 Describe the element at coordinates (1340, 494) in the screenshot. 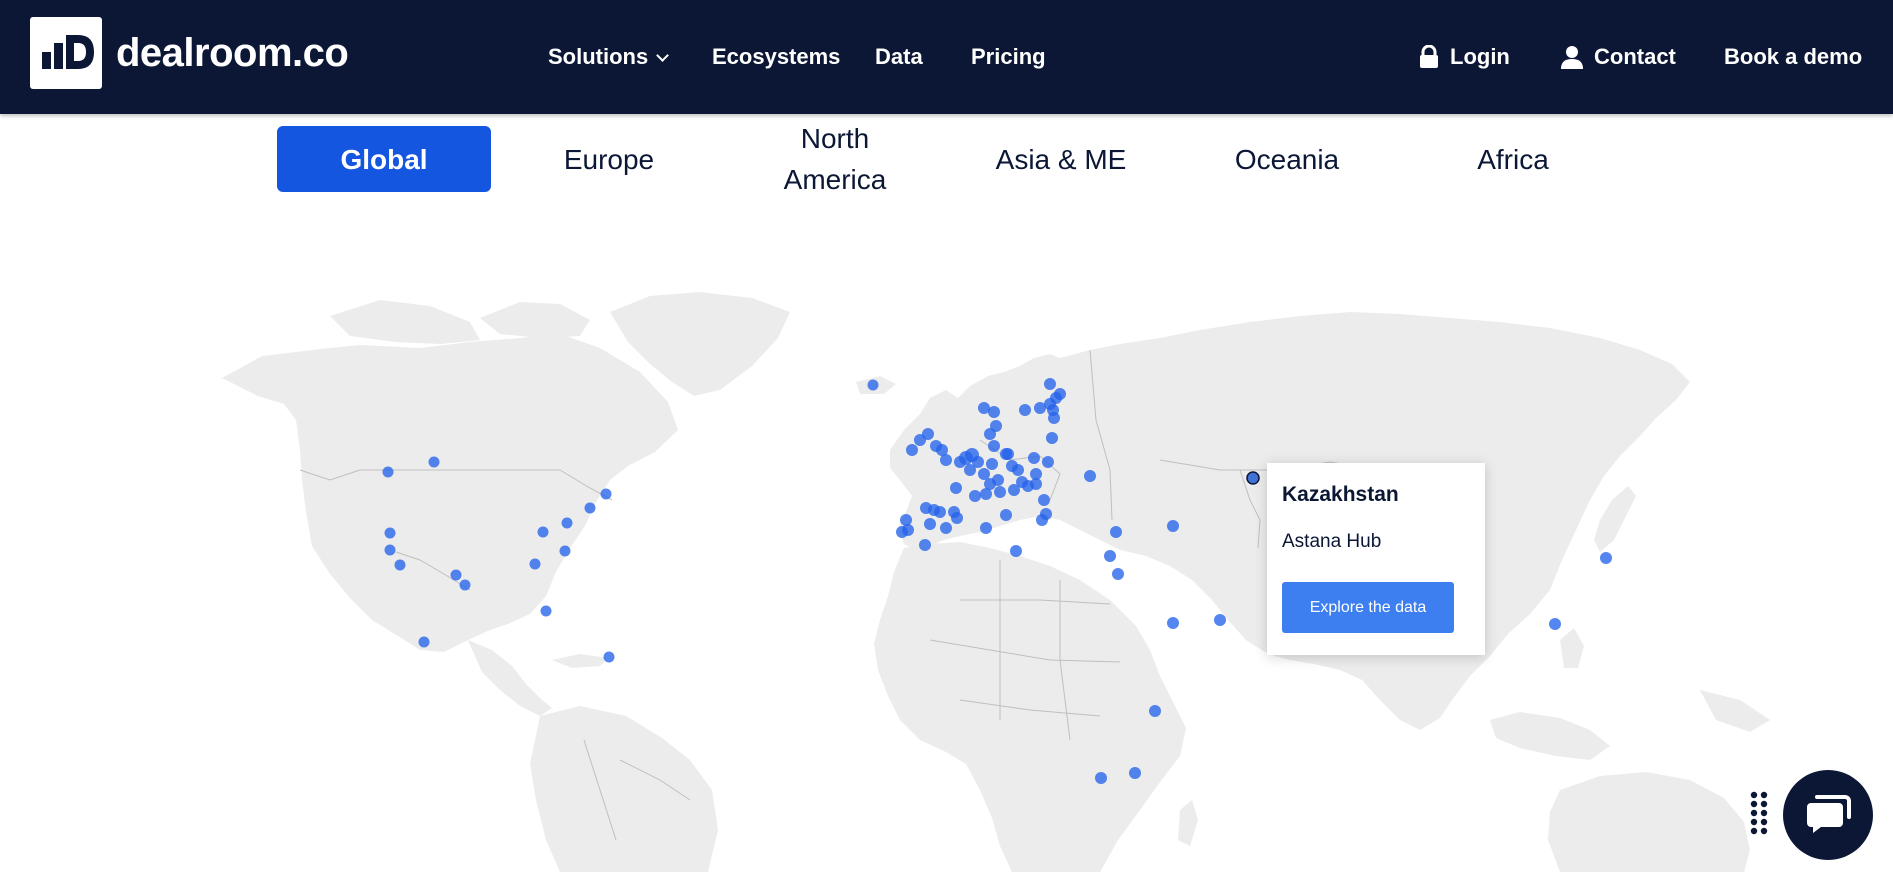

I see `popup-country-name: Kazakhstan` at that location.